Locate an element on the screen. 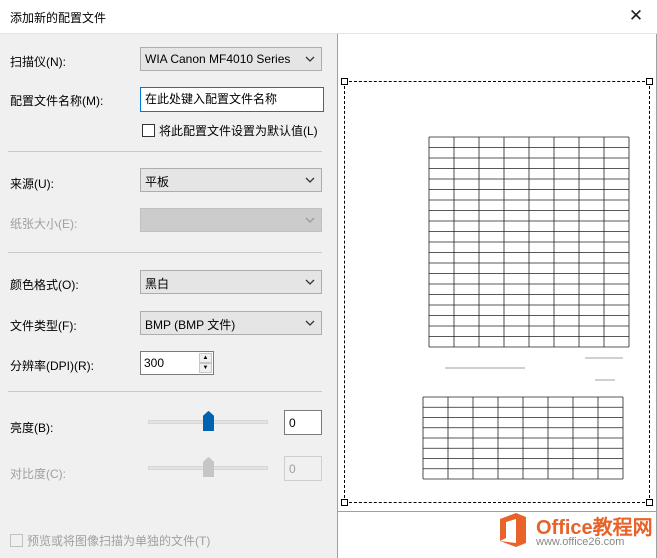 The width and height of the screenshot is (657, 558). preview-separate-checkbox: 预览或将图像扫描为单独的文件(T) is located at coordinates (110, 540).